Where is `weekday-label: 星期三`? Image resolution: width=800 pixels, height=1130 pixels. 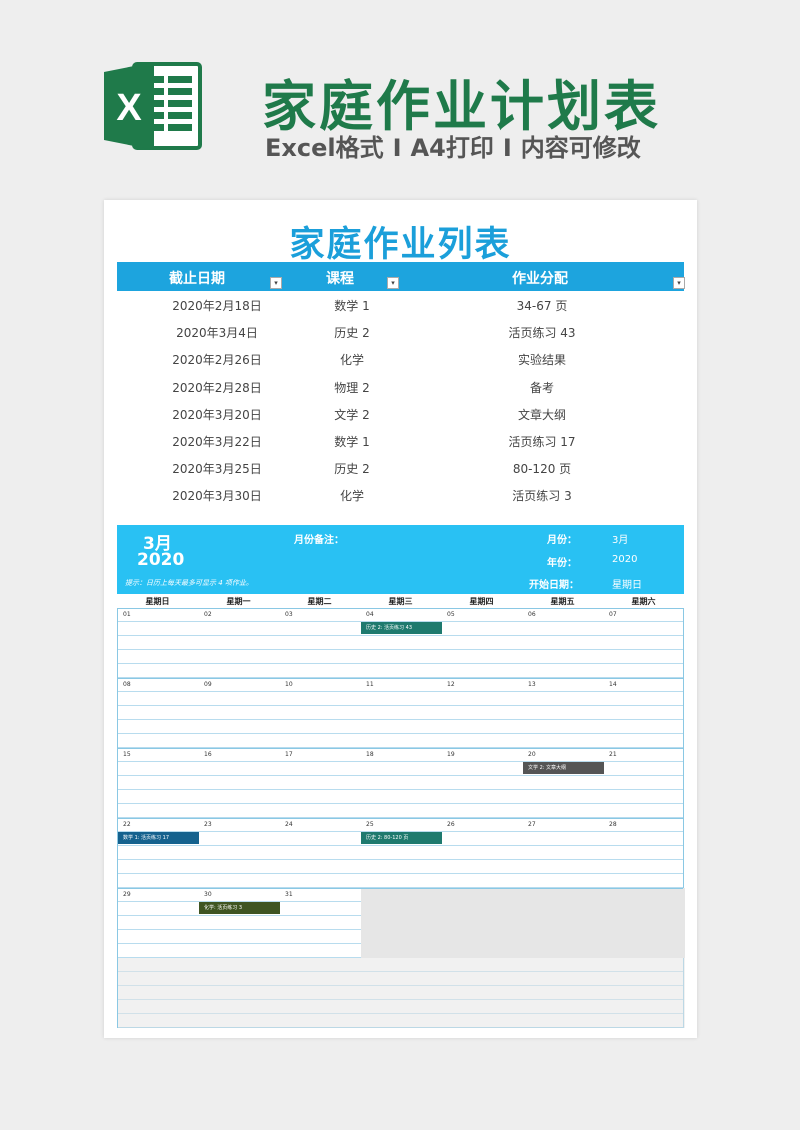 weekday-label: 星期三 is located at coordinates (400, 601).